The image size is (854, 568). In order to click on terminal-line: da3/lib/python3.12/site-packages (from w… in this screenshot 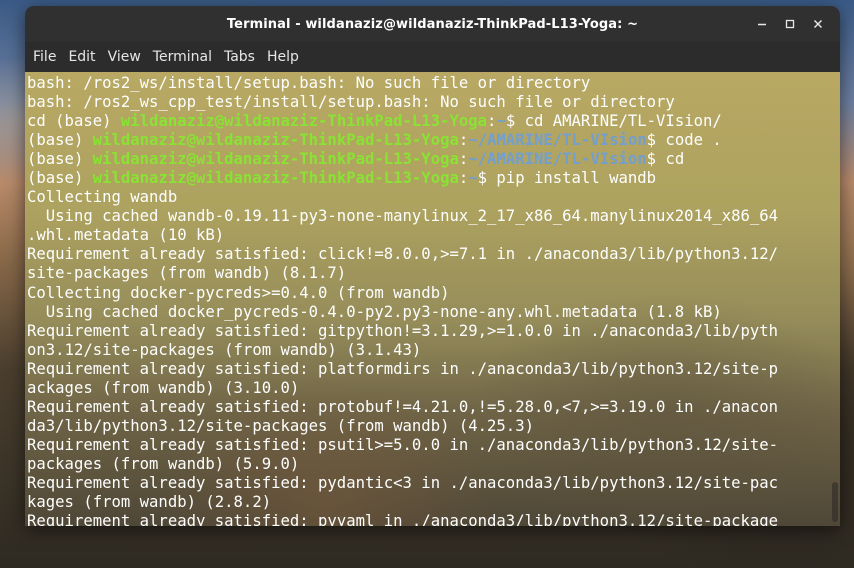, I will do `click(280, 425)`.